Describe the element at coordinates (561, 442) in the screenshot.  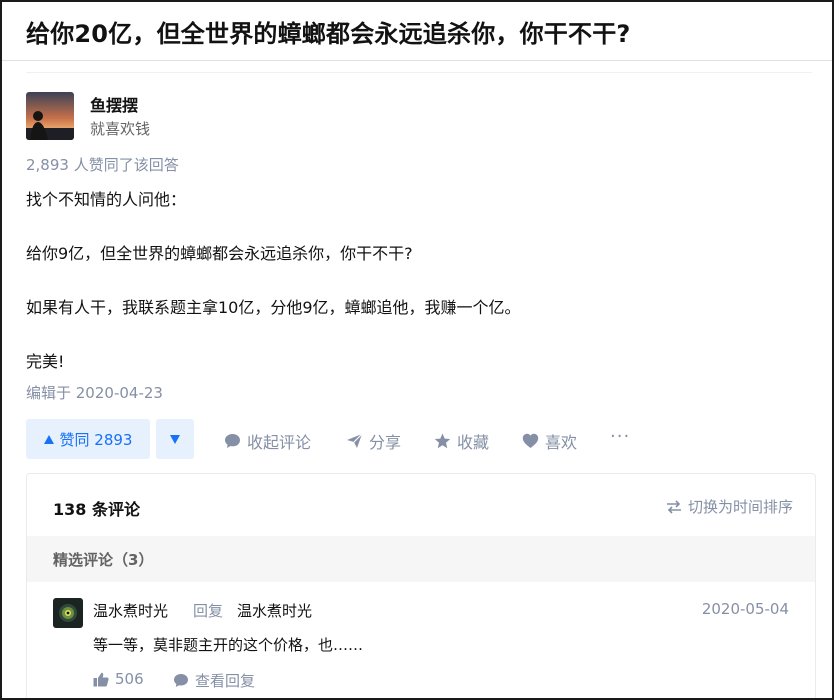
I see `like-label: 喜欢` at that location.